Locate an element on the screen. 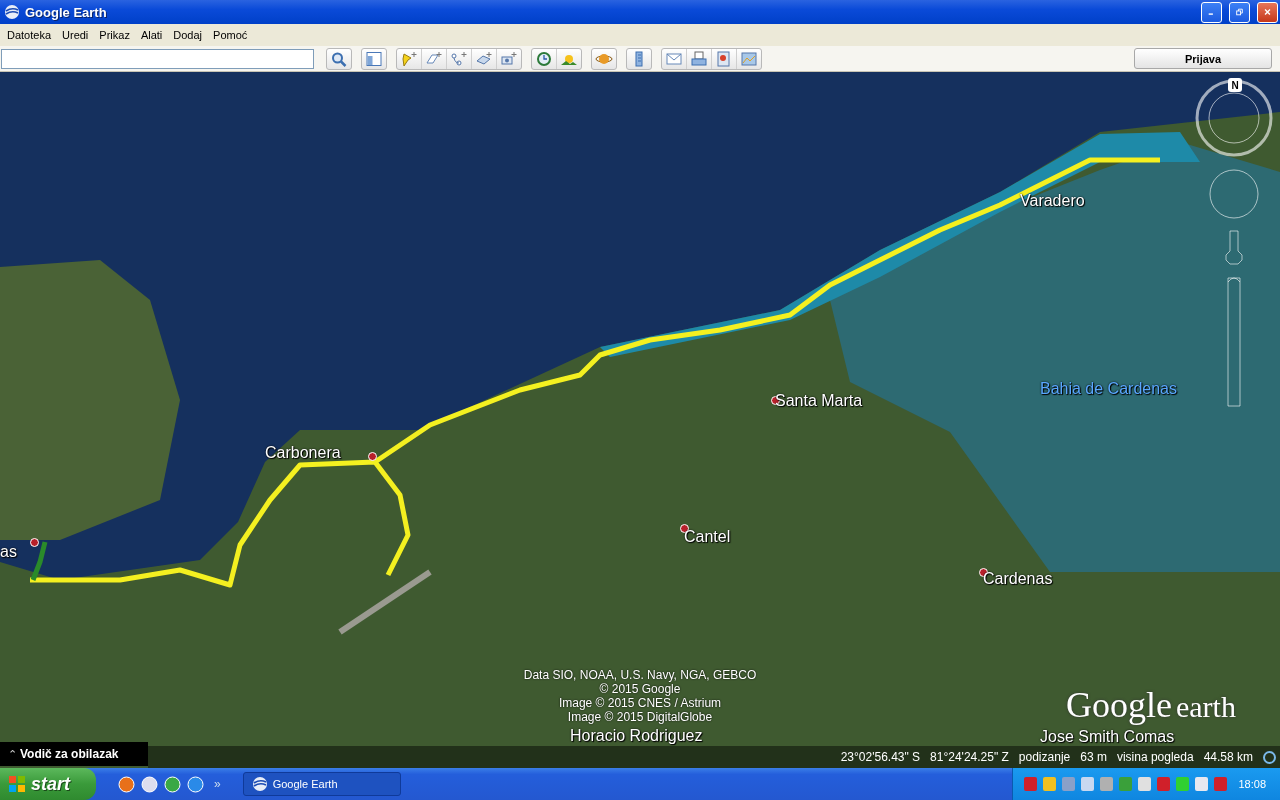 Image resolution: width=1280 pixels, height=800 pixels. place-label: Jose Smith Comas is located at coordinates (1107, 737).